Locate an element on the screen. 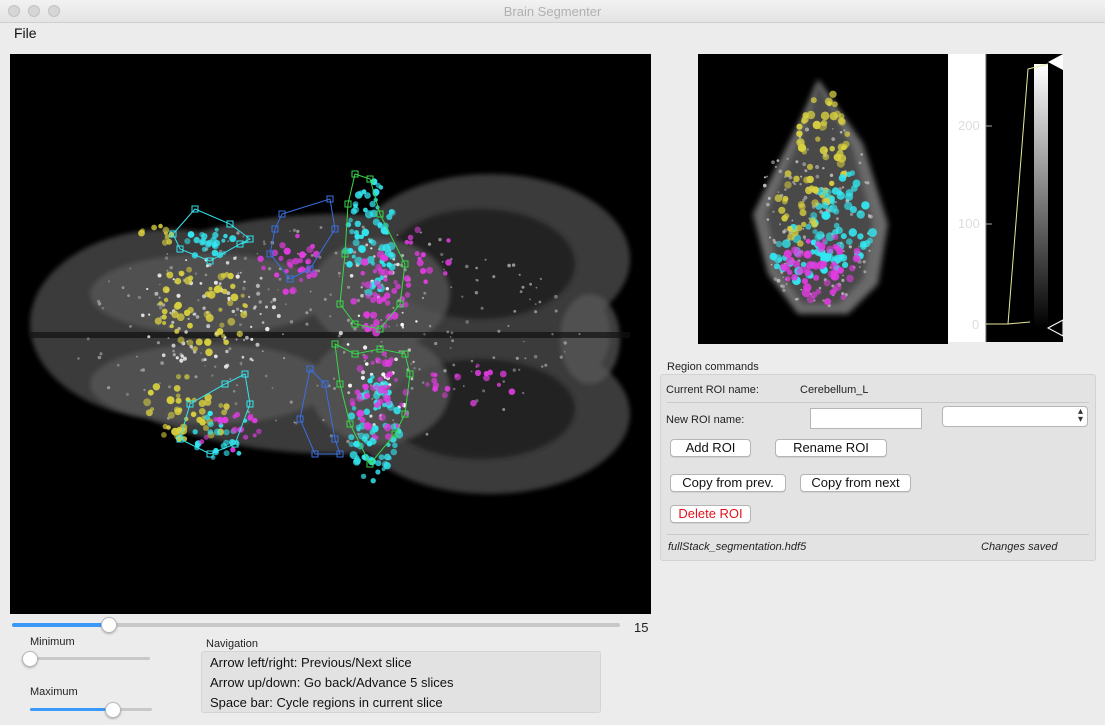 The image size is (1105, 725). histogram-chart is located at coordinates (1005, 198).